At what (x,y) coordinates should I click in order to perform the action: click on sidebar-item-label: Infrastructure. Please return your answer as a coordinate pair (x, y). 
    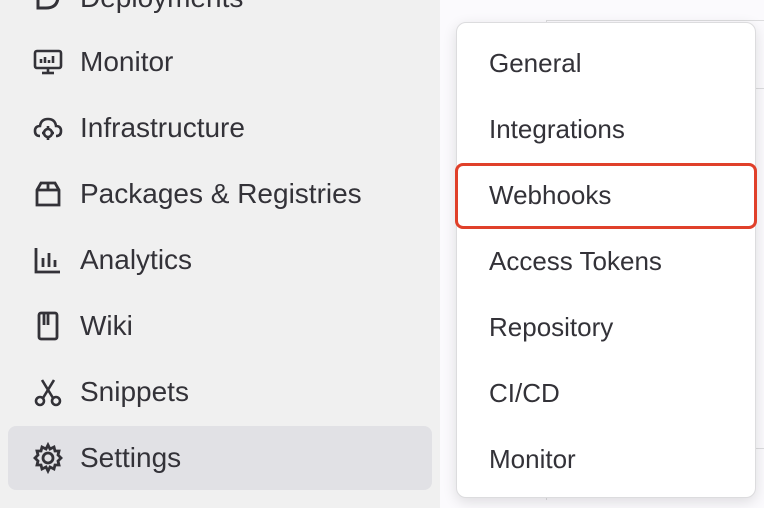
    Looking at the image, I should click on (162, 127).